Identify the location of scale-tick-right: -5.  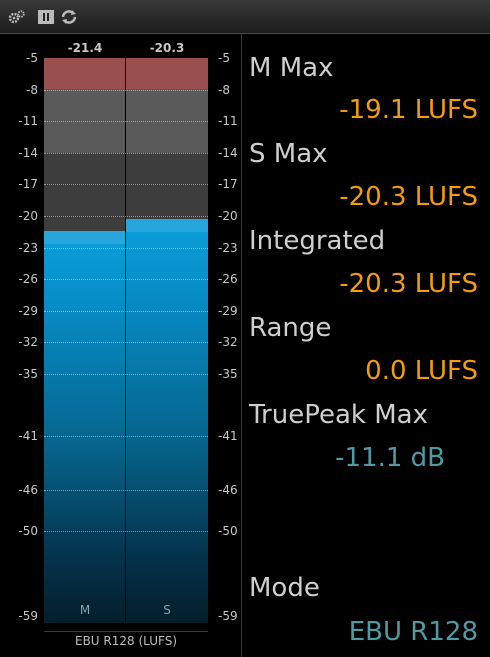
(224, 58).